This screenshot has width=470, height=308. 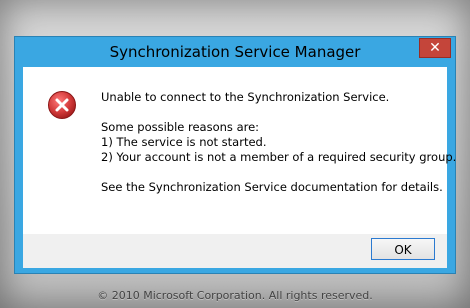 I want to click on error-icon, so click(x=62, y=105).